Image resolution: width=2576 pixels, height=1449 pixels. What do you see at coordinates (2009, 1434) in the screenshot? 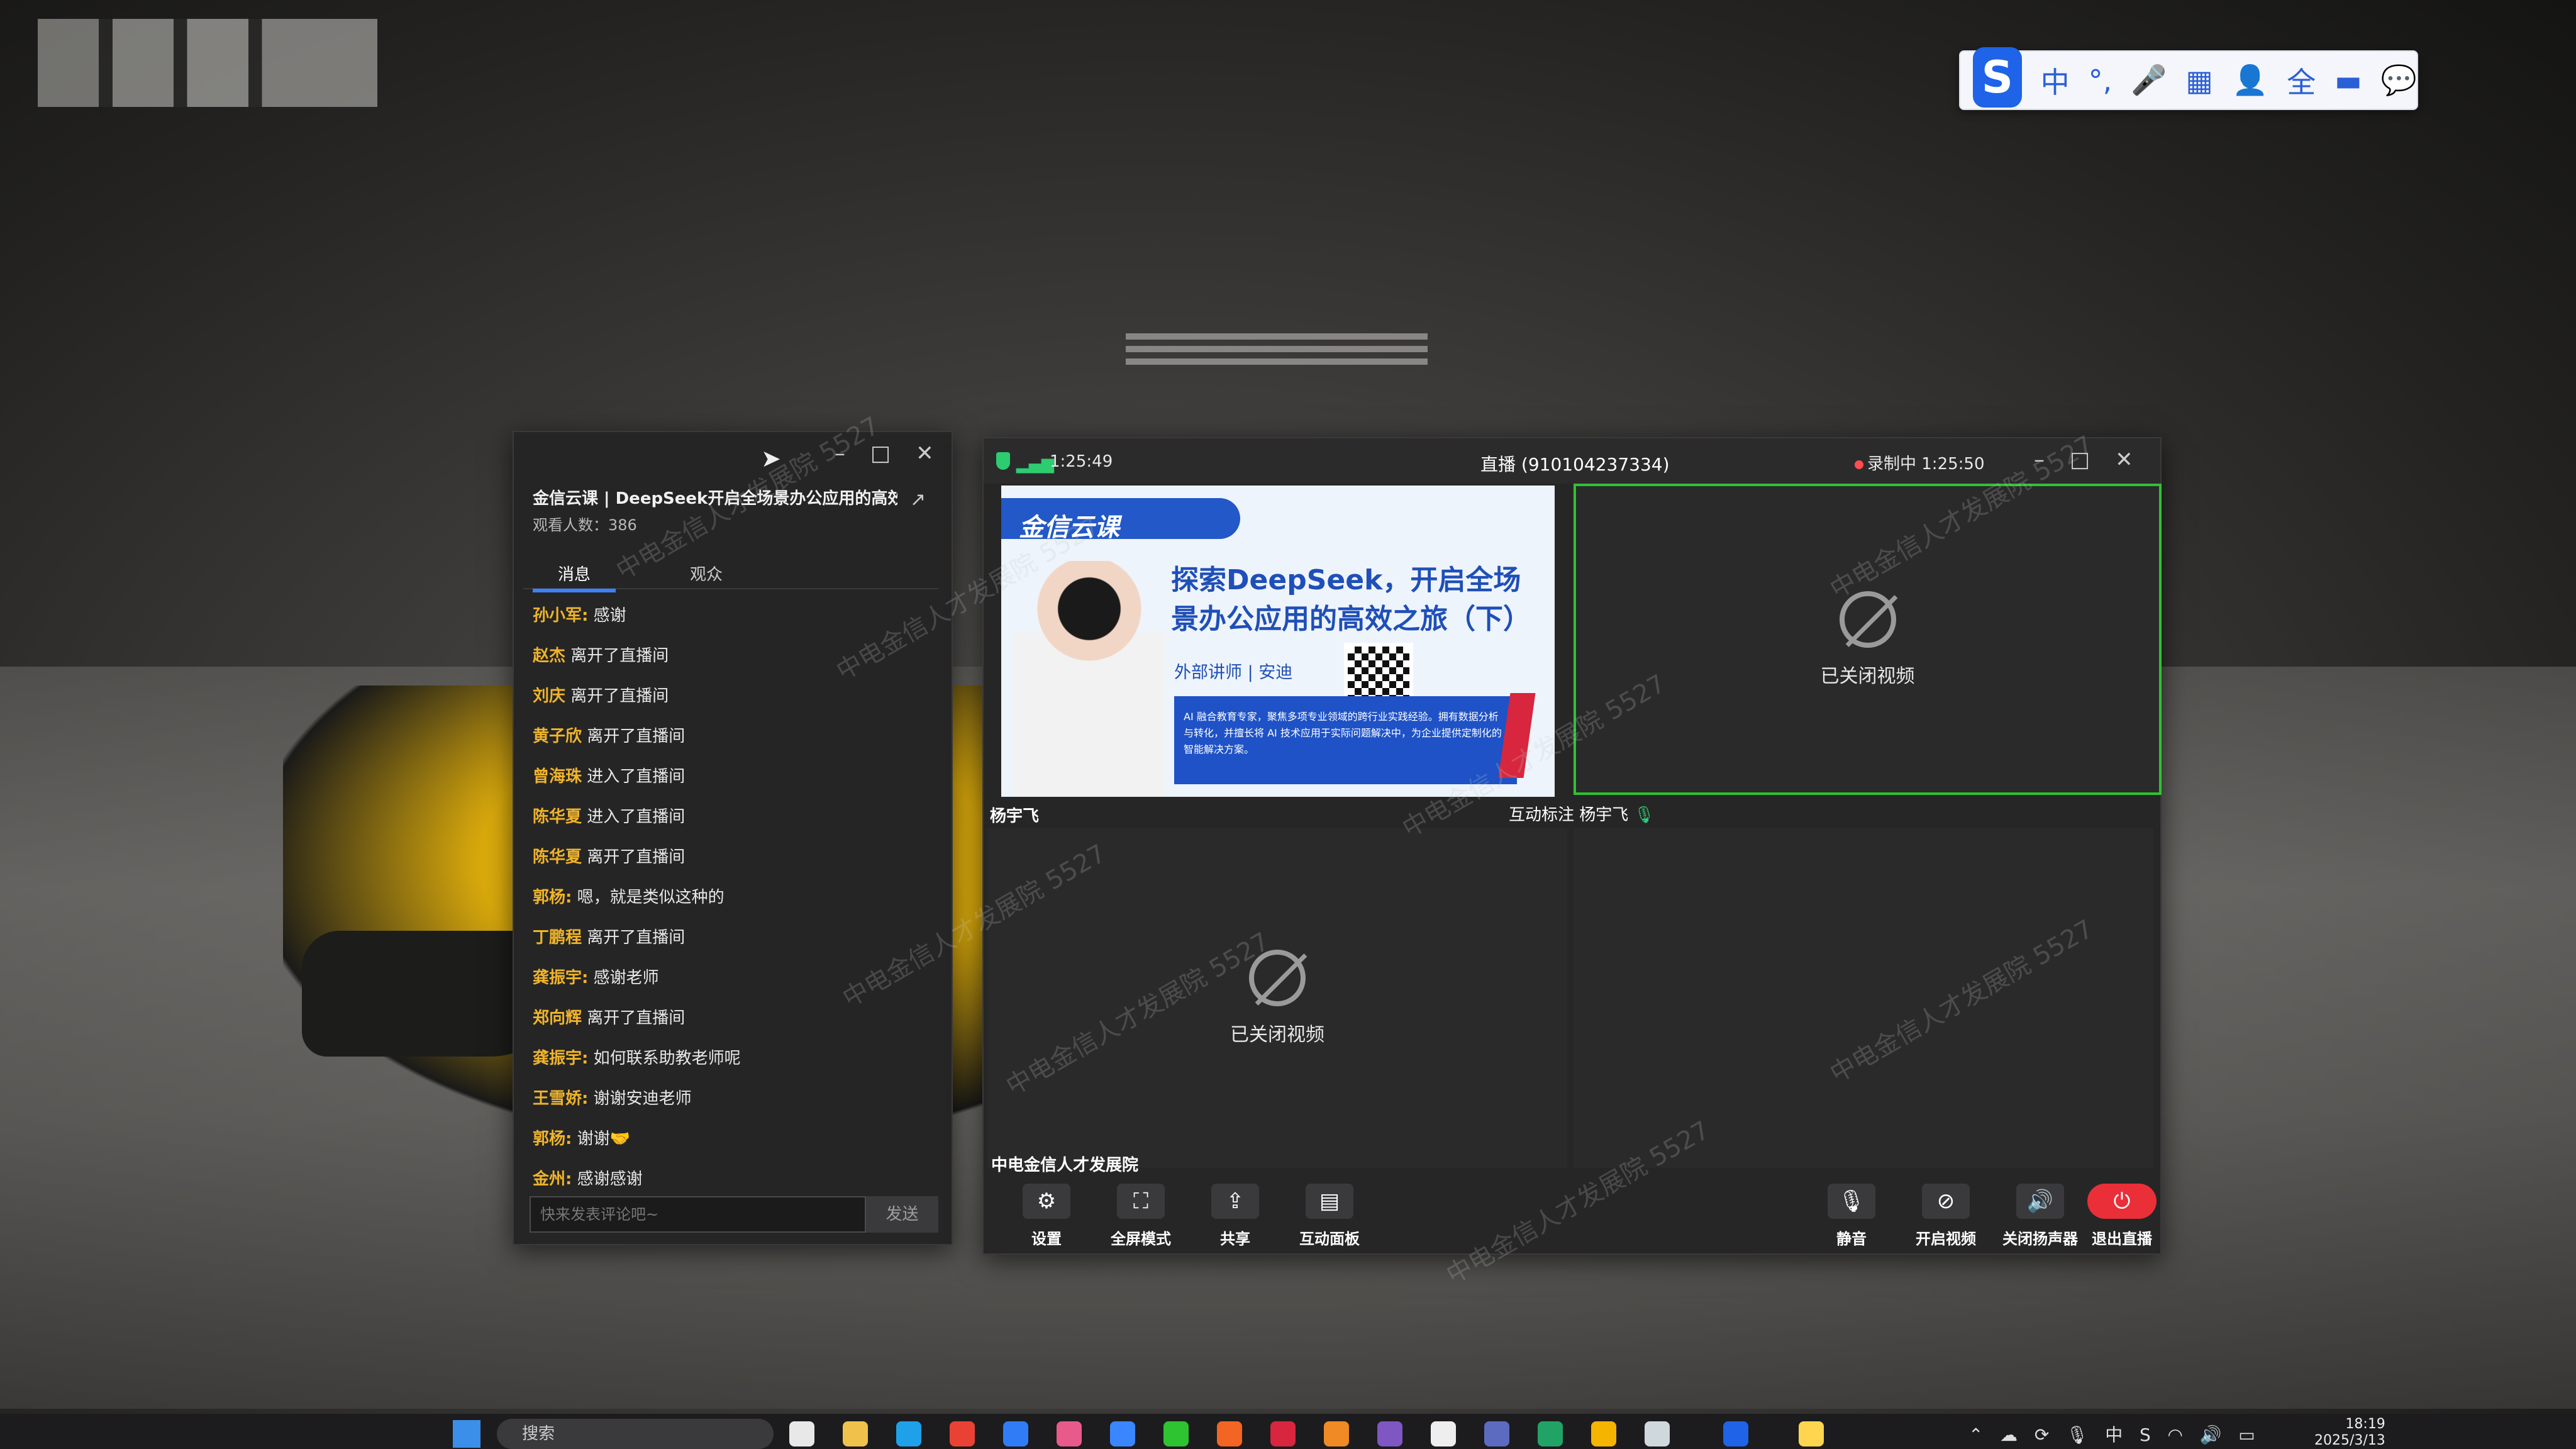
I see `tray-app-icon: ☁` at bounding box center [2009, 1434].